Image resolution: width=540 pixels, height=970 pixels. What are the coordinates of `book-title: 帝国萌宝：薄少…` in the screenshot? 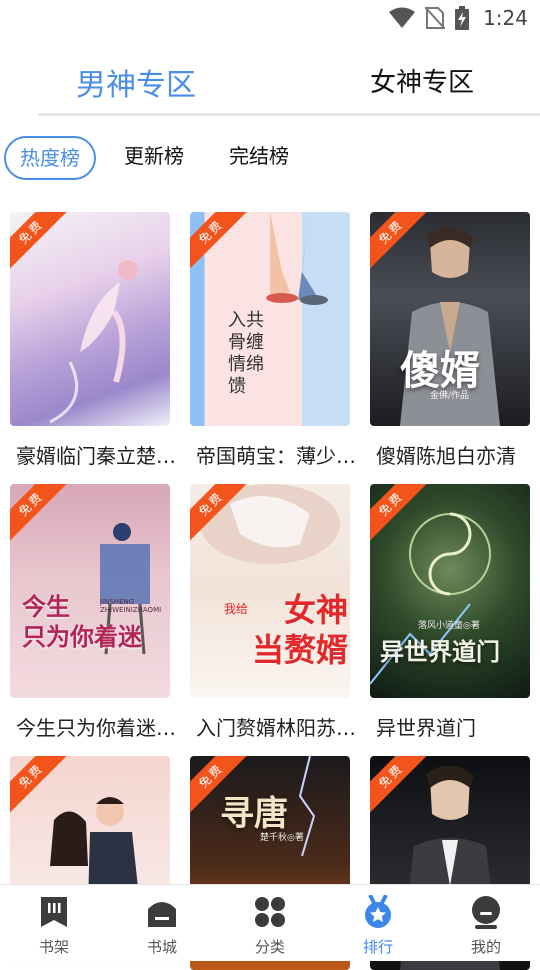 It's located at (279, 454).